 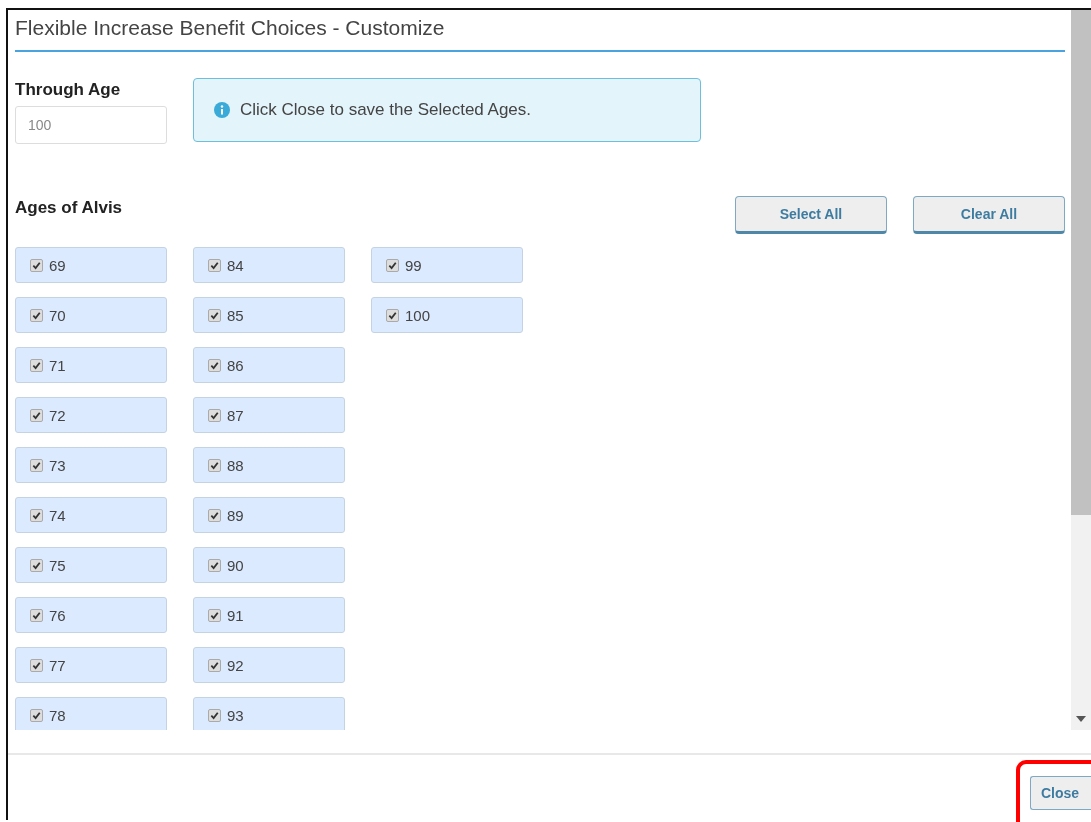 What do you see at coordinates (269, 365) in the screenshot?
I see `age-option: 86` at bounding box center [269, 365].